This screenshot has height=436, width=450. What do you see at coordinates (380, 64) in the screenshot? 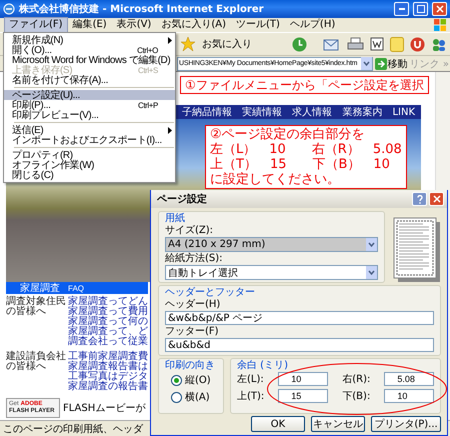
I see `arrow-icon` at bounding box center [380, 64].